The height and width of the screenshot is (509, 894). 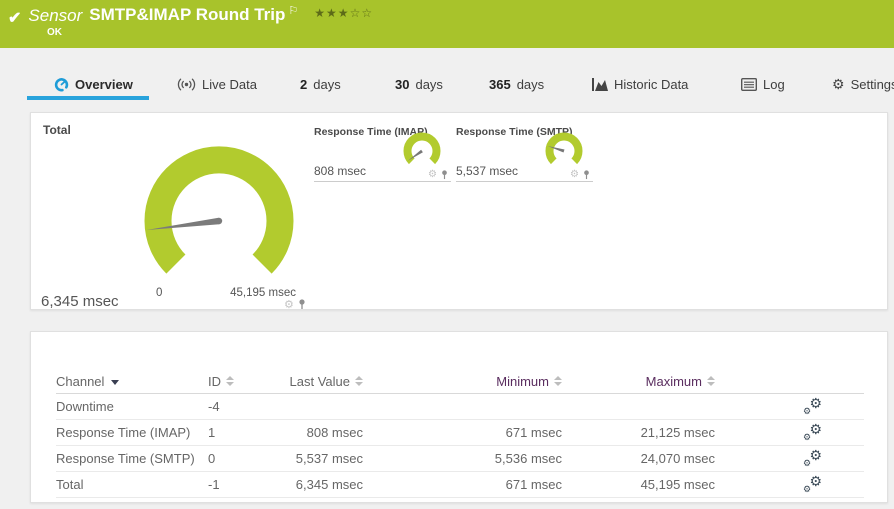 What do you see at coordinates (838, 84) in the screenshot?
I see `gear-icon: ⚙` at bounding box center [838, 84].